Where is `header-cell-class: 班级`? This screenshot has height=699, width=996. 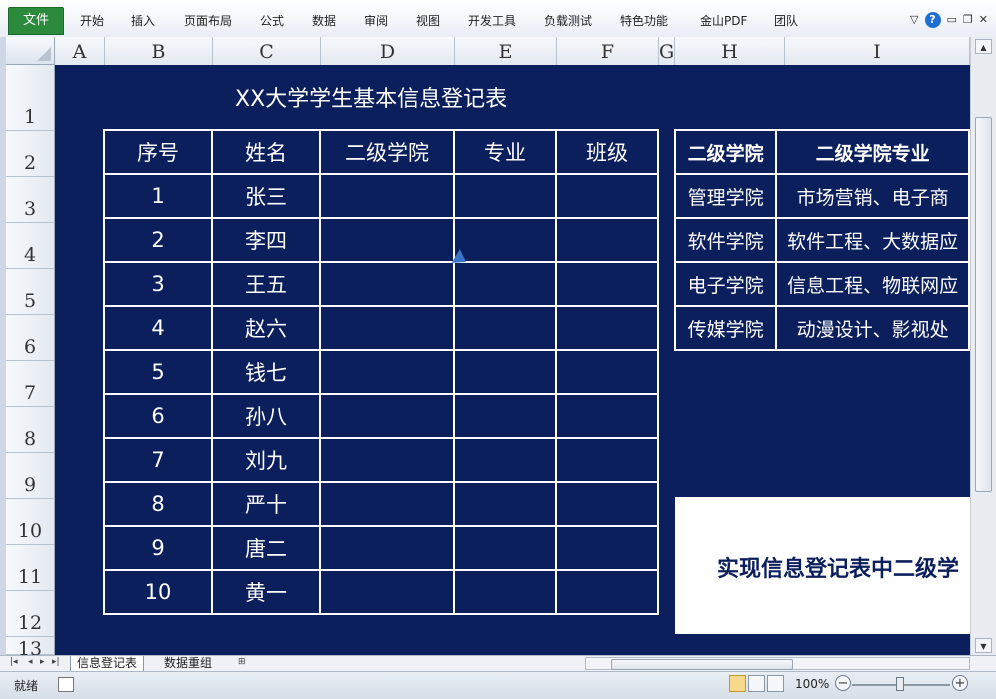 header-cell-class: 班级 is located at coordinates (607, 152).